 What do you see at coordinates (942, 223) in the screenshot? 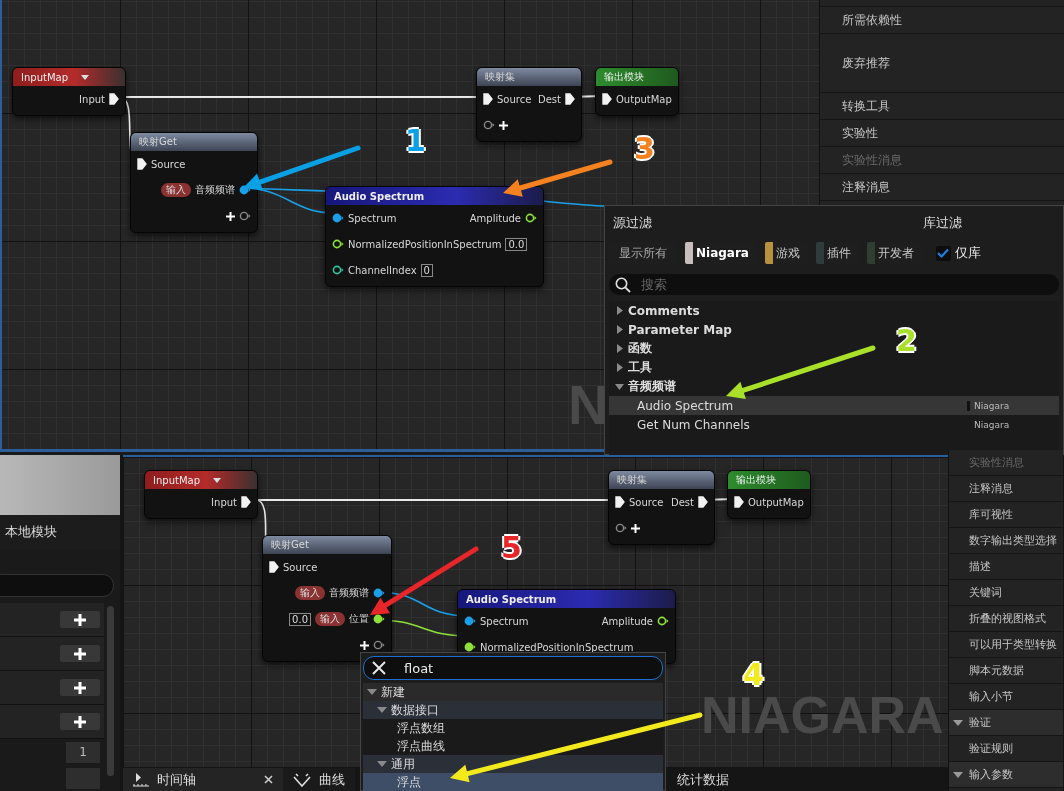
I see `filter-heading: 库过滤` at bounding box center [942, 223].